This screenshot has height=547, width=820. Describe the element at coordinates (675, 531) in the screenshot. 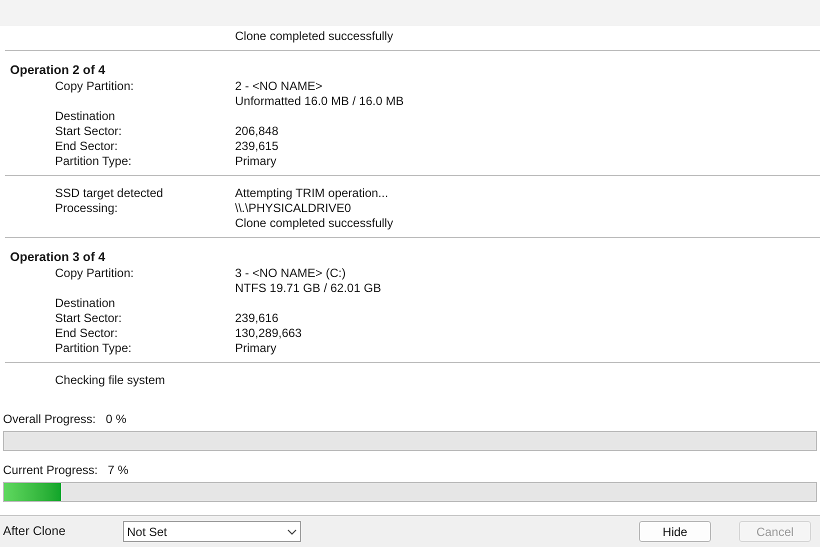

I see `hide-button: Hide` at that location.